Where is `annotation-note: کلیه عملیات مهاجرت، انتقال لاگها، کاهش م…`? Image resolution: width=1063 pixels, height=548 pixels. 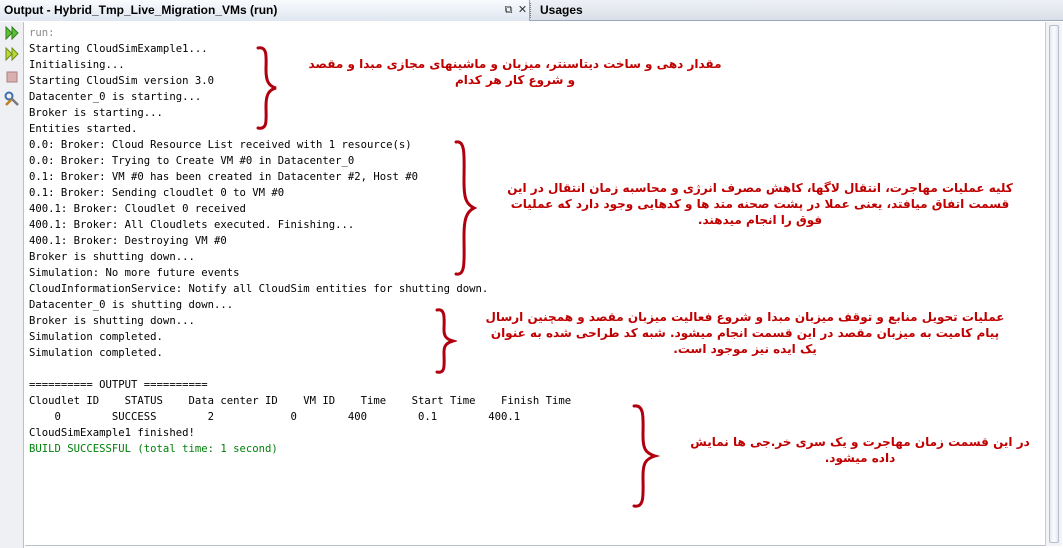
annotation-note: کلیه عملیات مهاجرت، انتقال لاگها، کاهش م… is located at coordinates (760, 204).